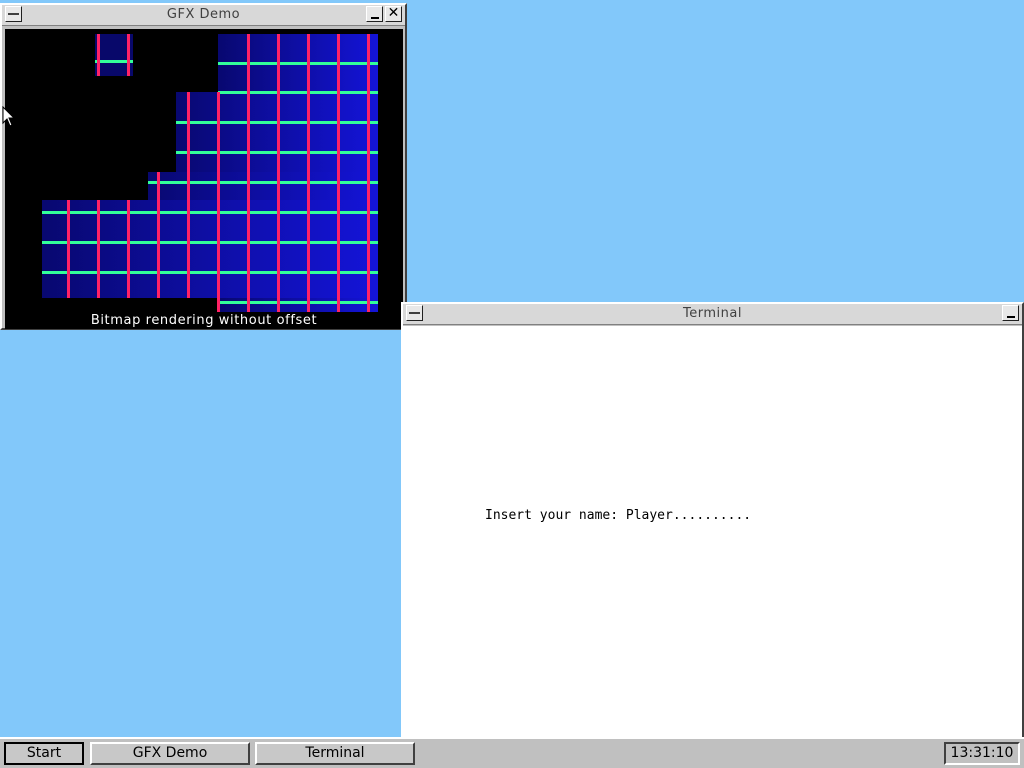  I want to click on taskbar: Start GFX Demo Terminal 13:31:10, so click(512, 752).